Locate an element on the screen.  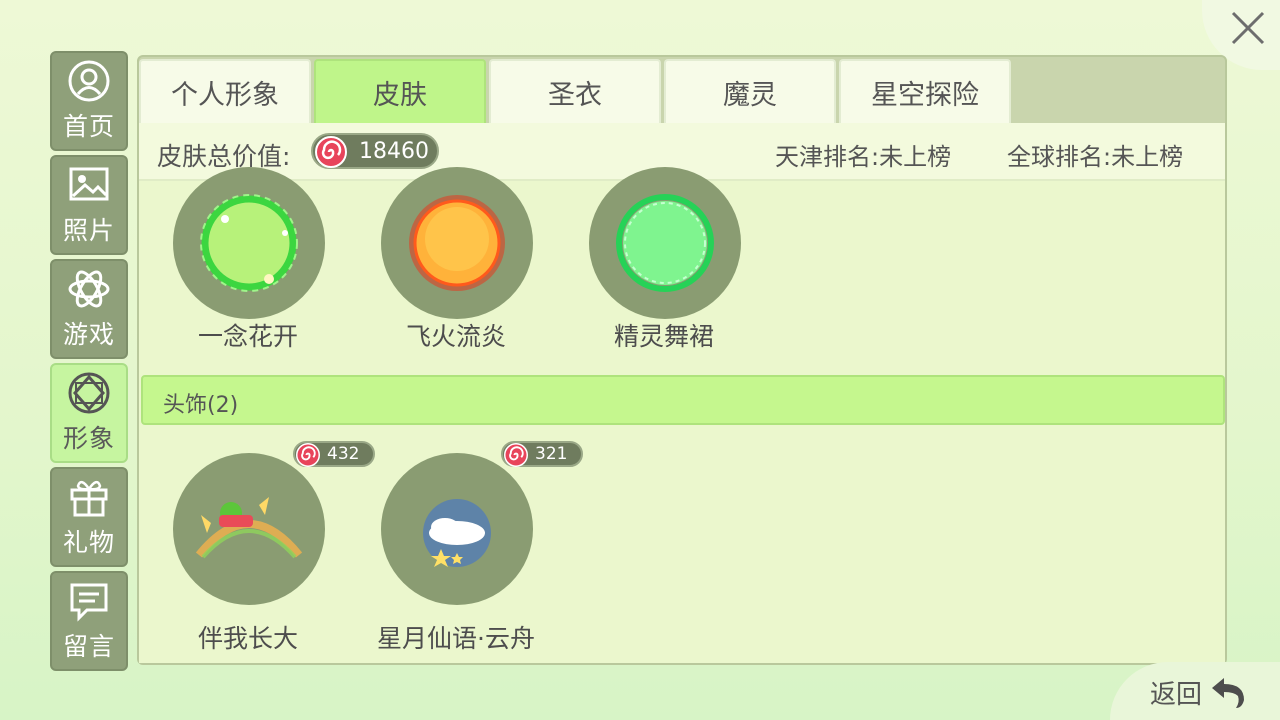
user-icon is located at coordinates (89, 81).